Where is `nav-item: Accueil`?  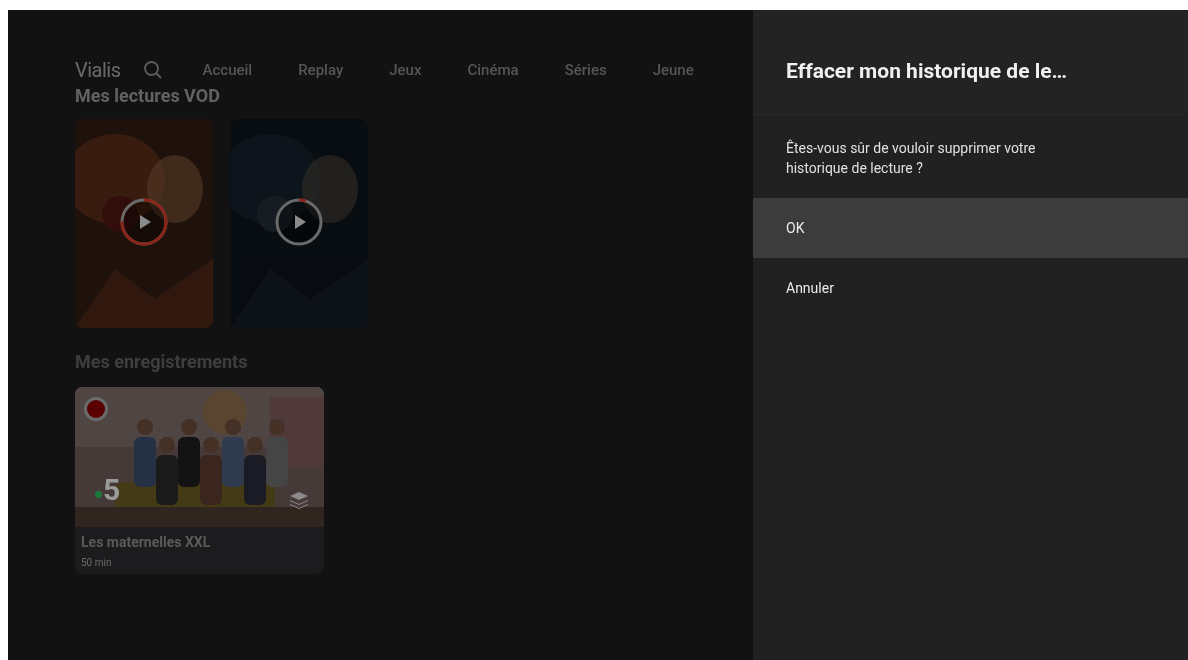 nav-item: Accueil is located at coordinates (227, 70).